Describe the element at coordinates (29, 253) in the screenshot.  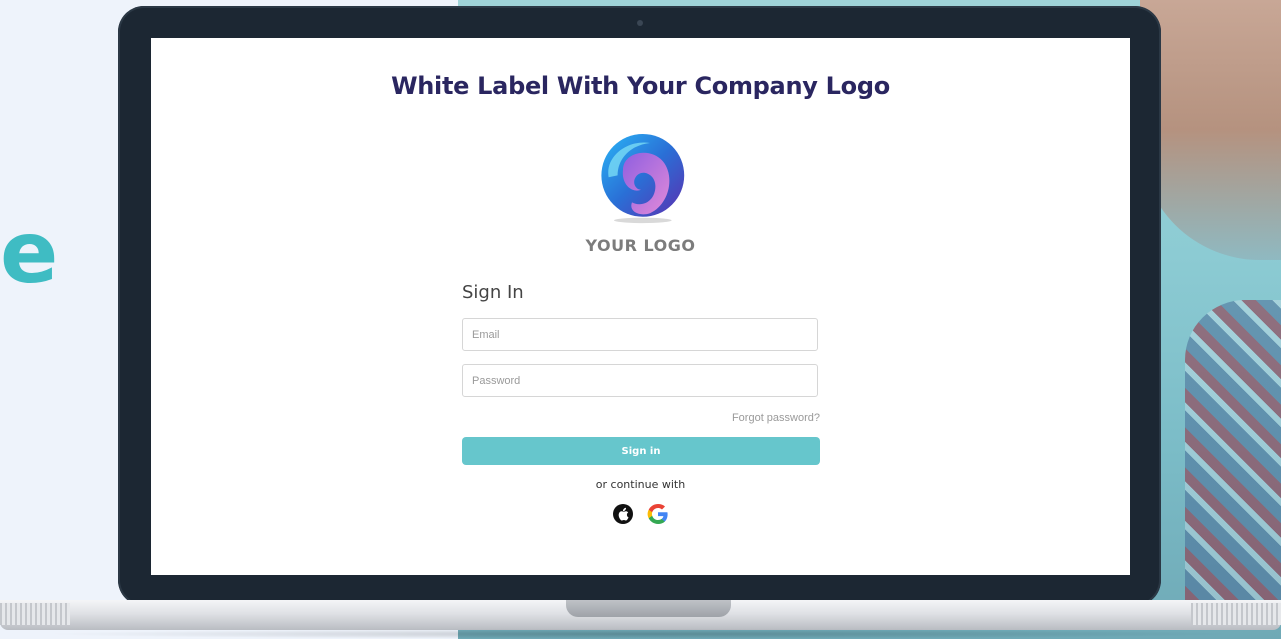
I see `brand-letter: e` at that location.